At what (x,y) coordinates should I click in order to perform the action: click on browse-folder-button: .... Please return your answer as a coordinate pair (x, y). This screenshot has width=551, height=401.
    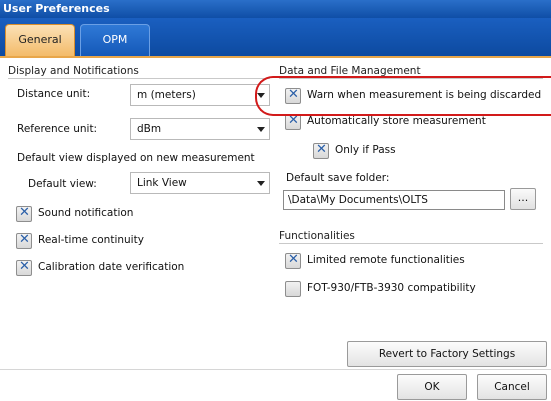
    Looking at the image, I should click on (523, 199).